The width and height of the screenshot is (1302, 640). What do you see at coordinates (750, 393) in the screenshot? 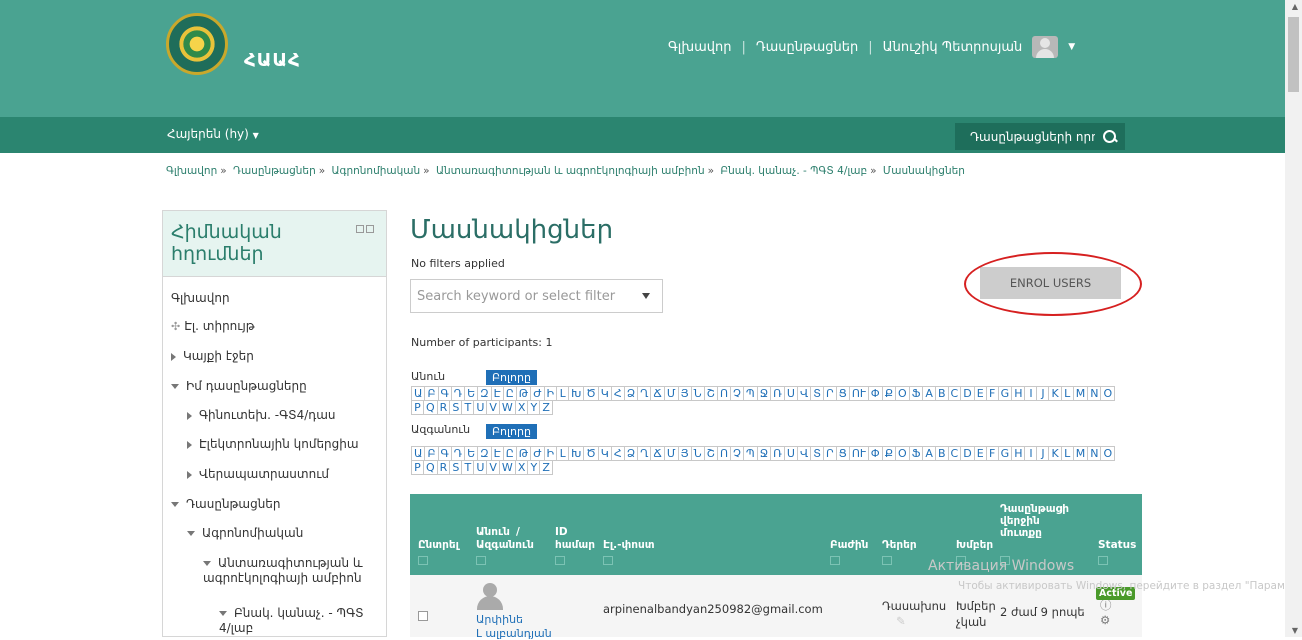
I see `letter-filter-link: Պ` at bounding box center [750, 393].